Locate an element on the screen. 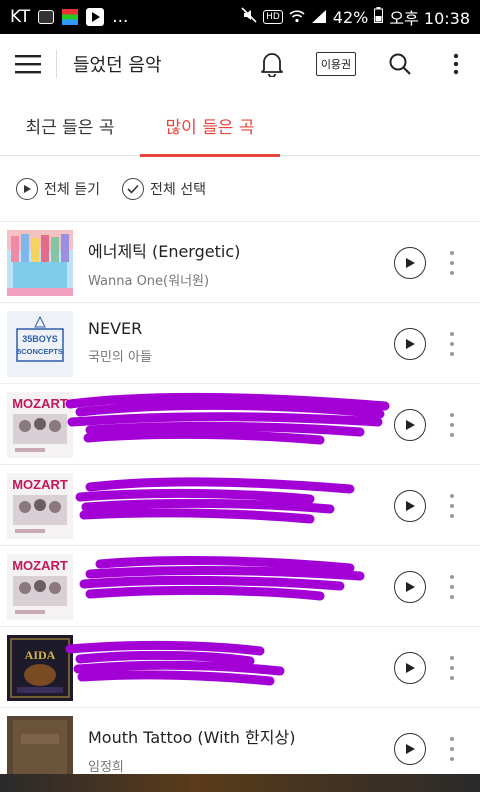 The image size is (480, 792). song-artist: 임정희 is located at coordinates (106, 767).